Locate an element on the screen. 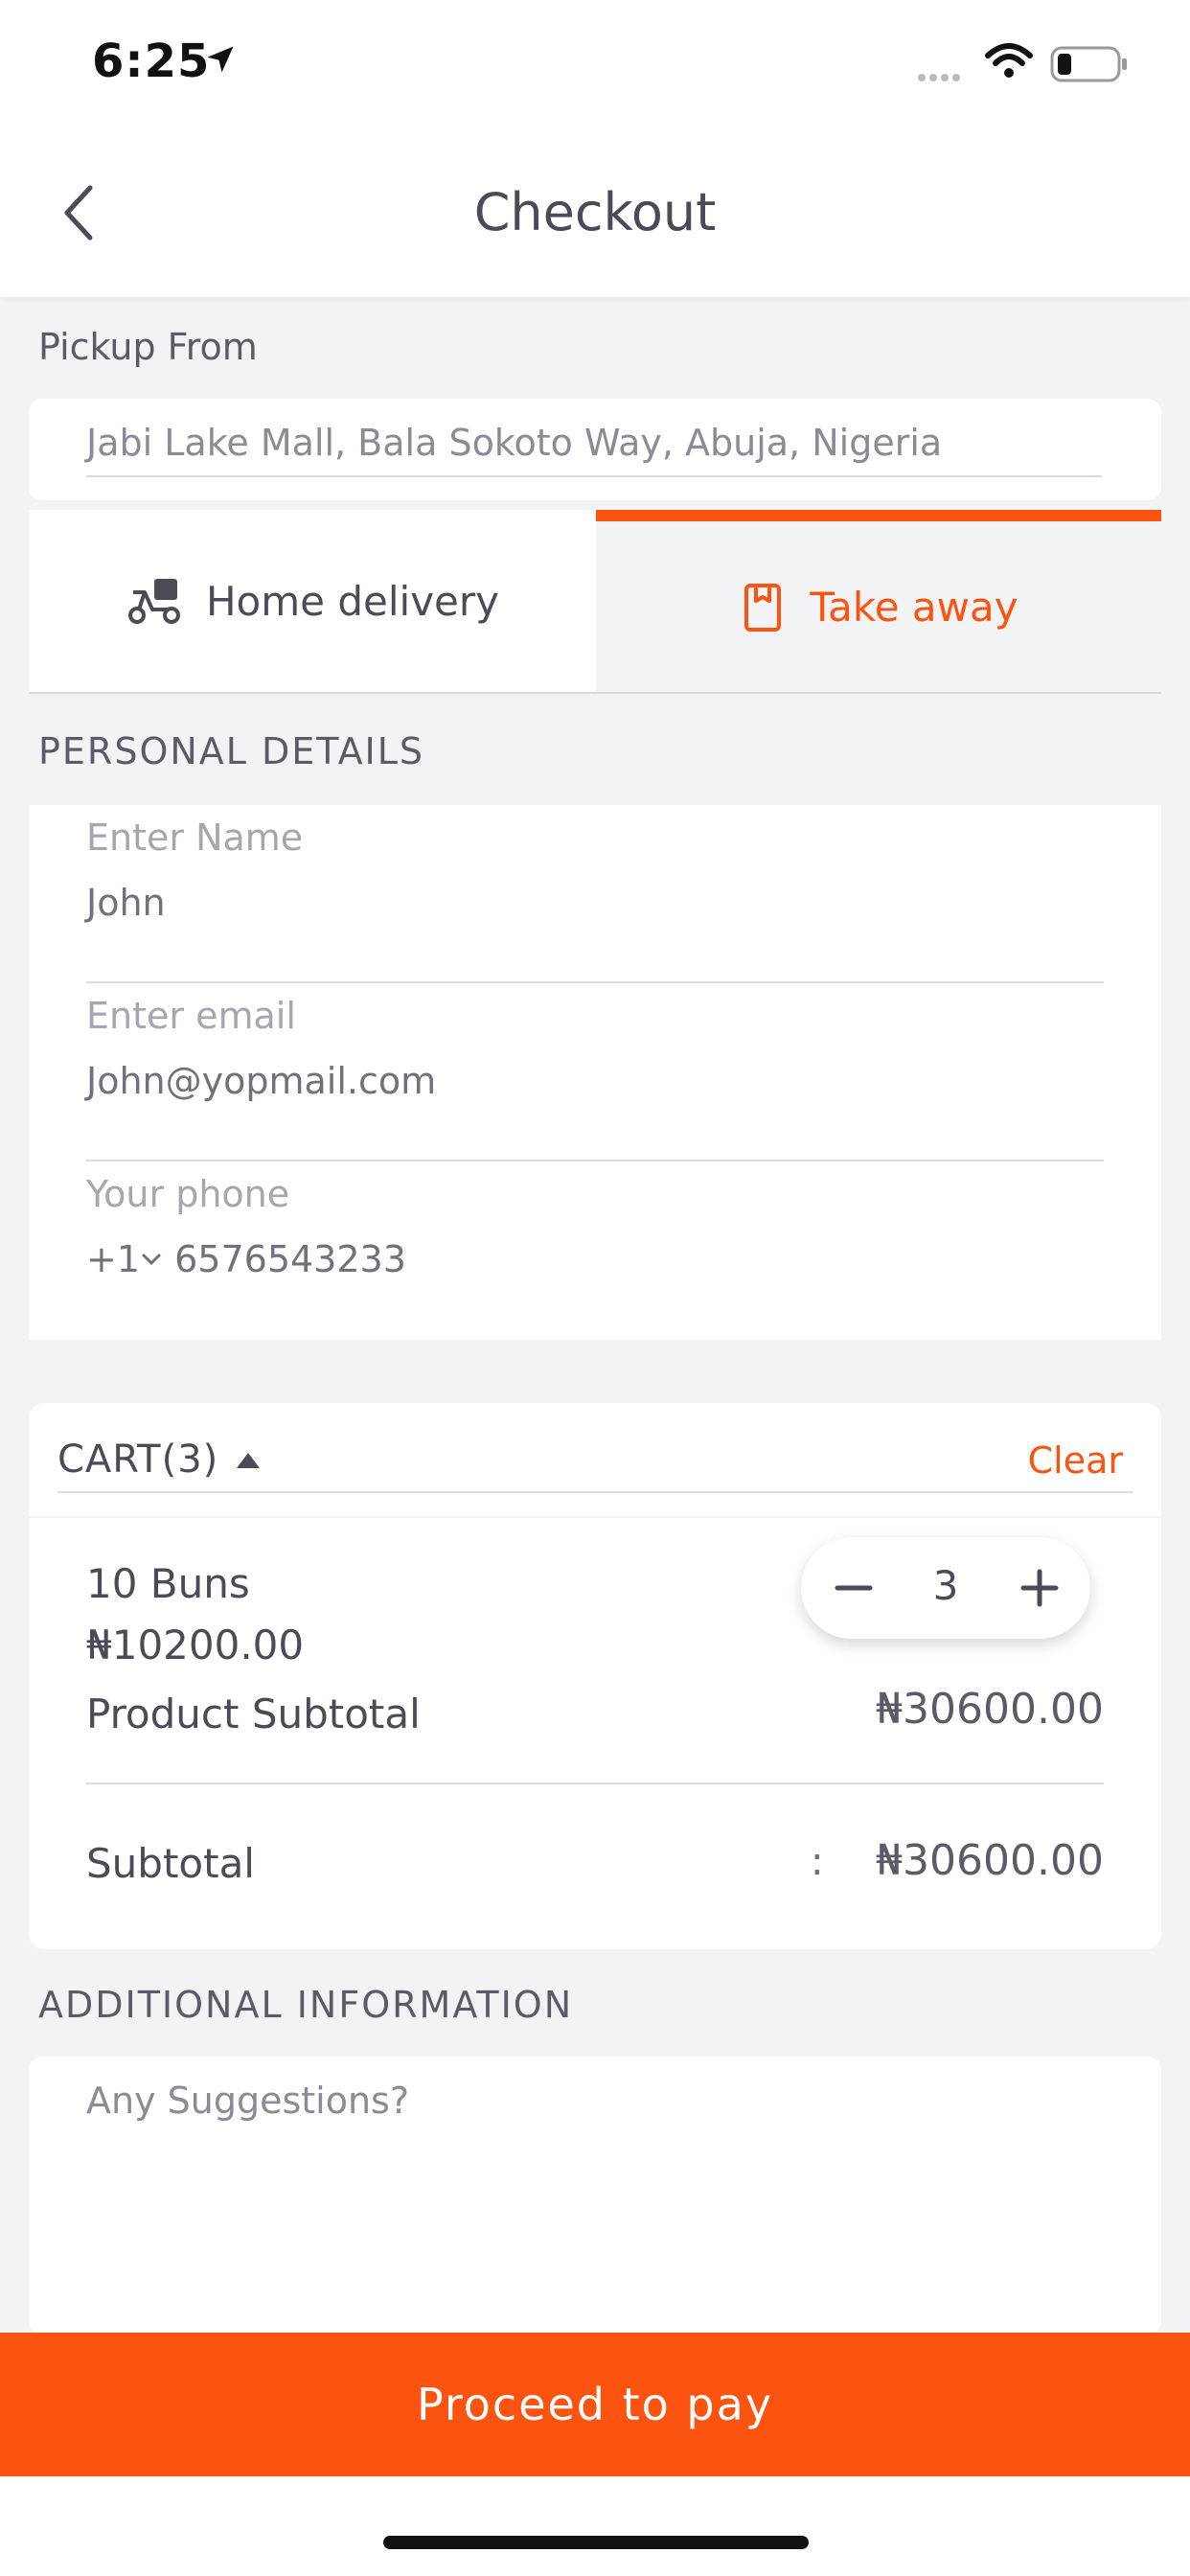 The image size is (1190, 2576). home-indicator is located at coordinates (596, 2542).